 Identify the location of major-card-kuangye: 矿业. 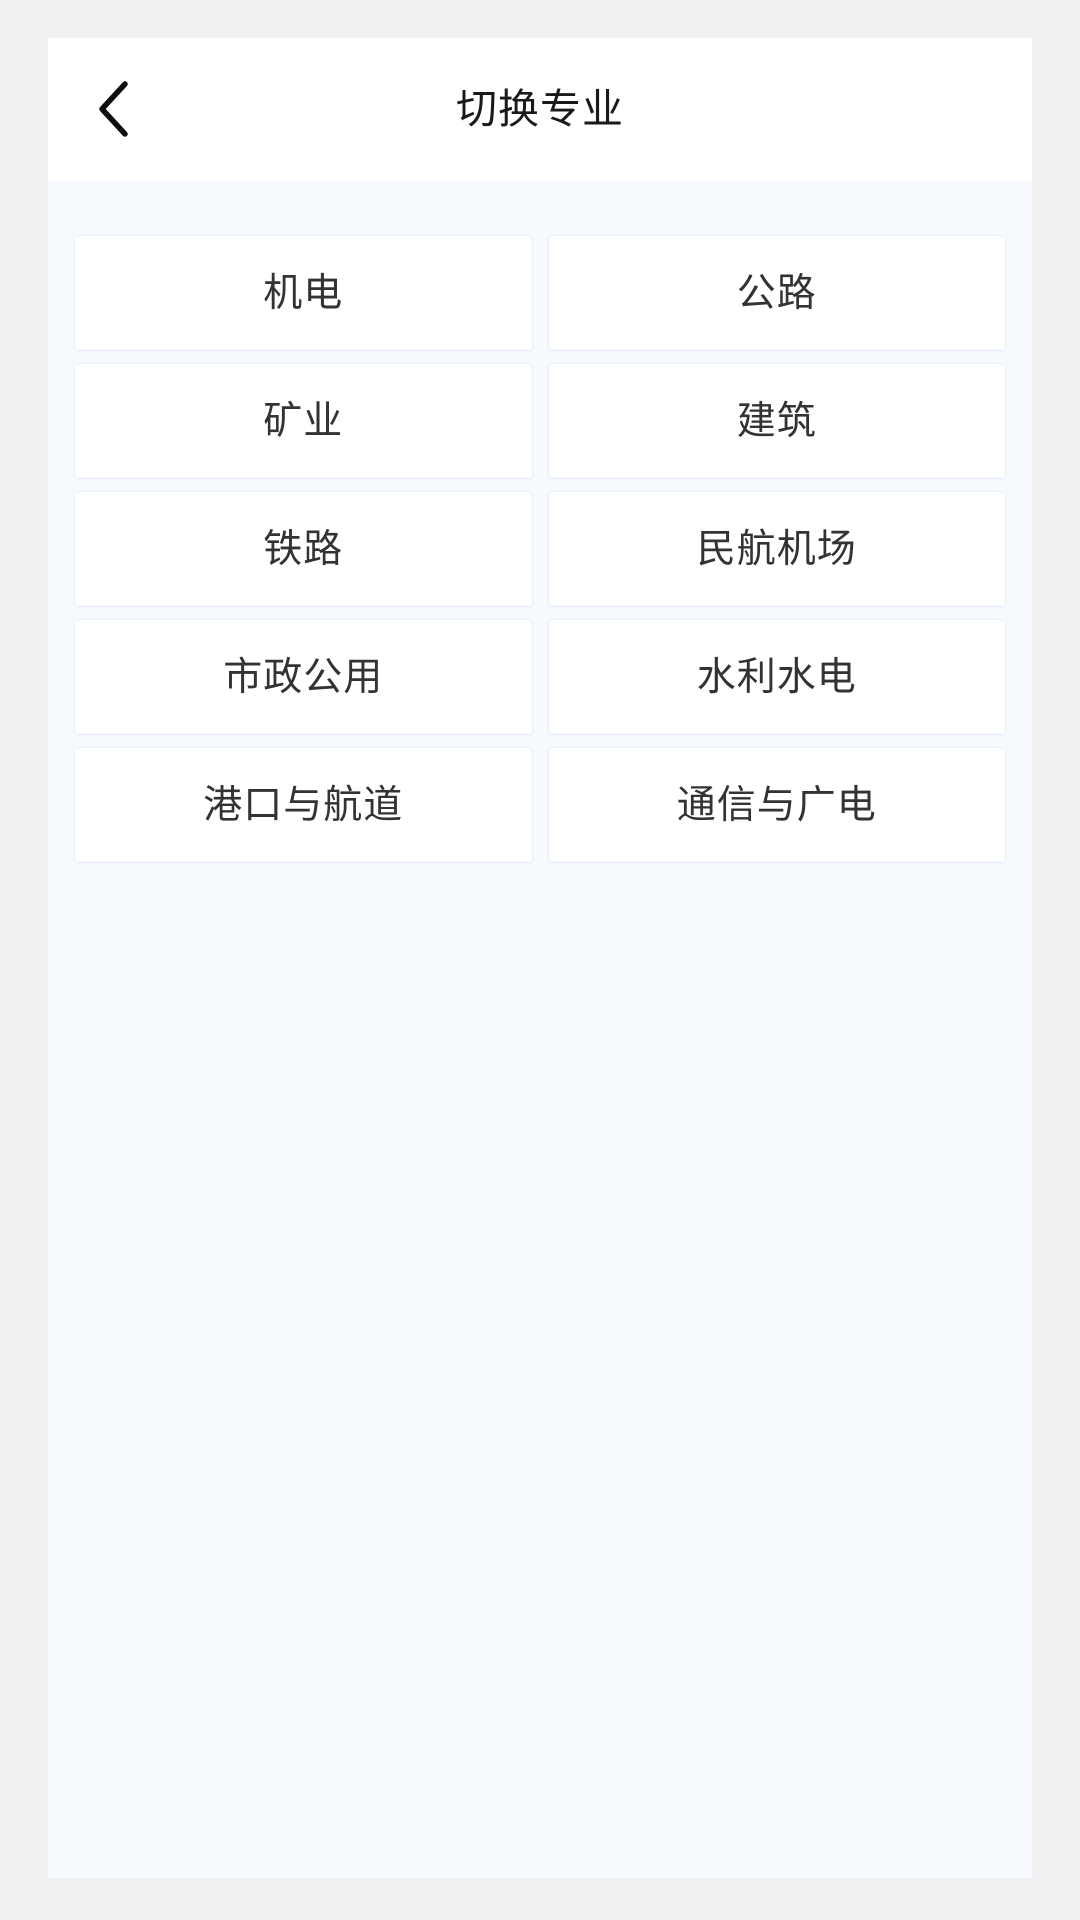
(303, 421).